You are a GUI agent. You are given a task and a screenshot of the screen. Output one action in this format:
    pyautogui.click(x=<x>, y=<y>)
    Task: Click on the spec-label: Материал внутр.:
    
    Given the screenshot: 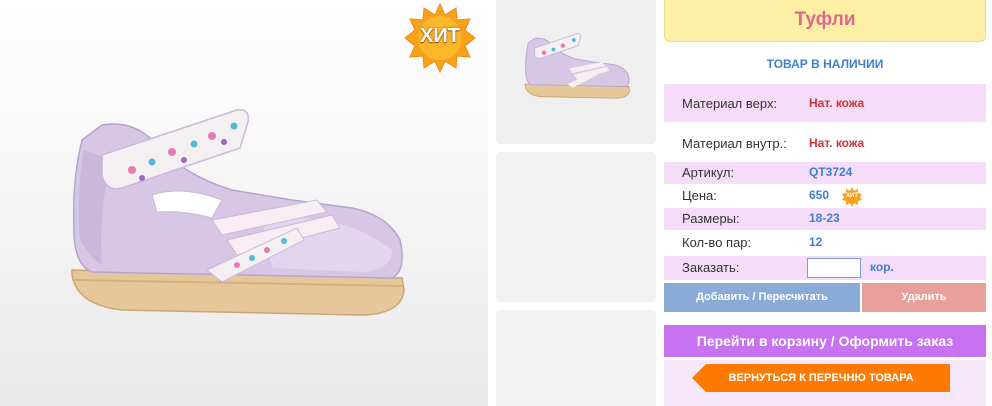 What is the action you would take?
    pyautogui.click(x=734, y=143)
    